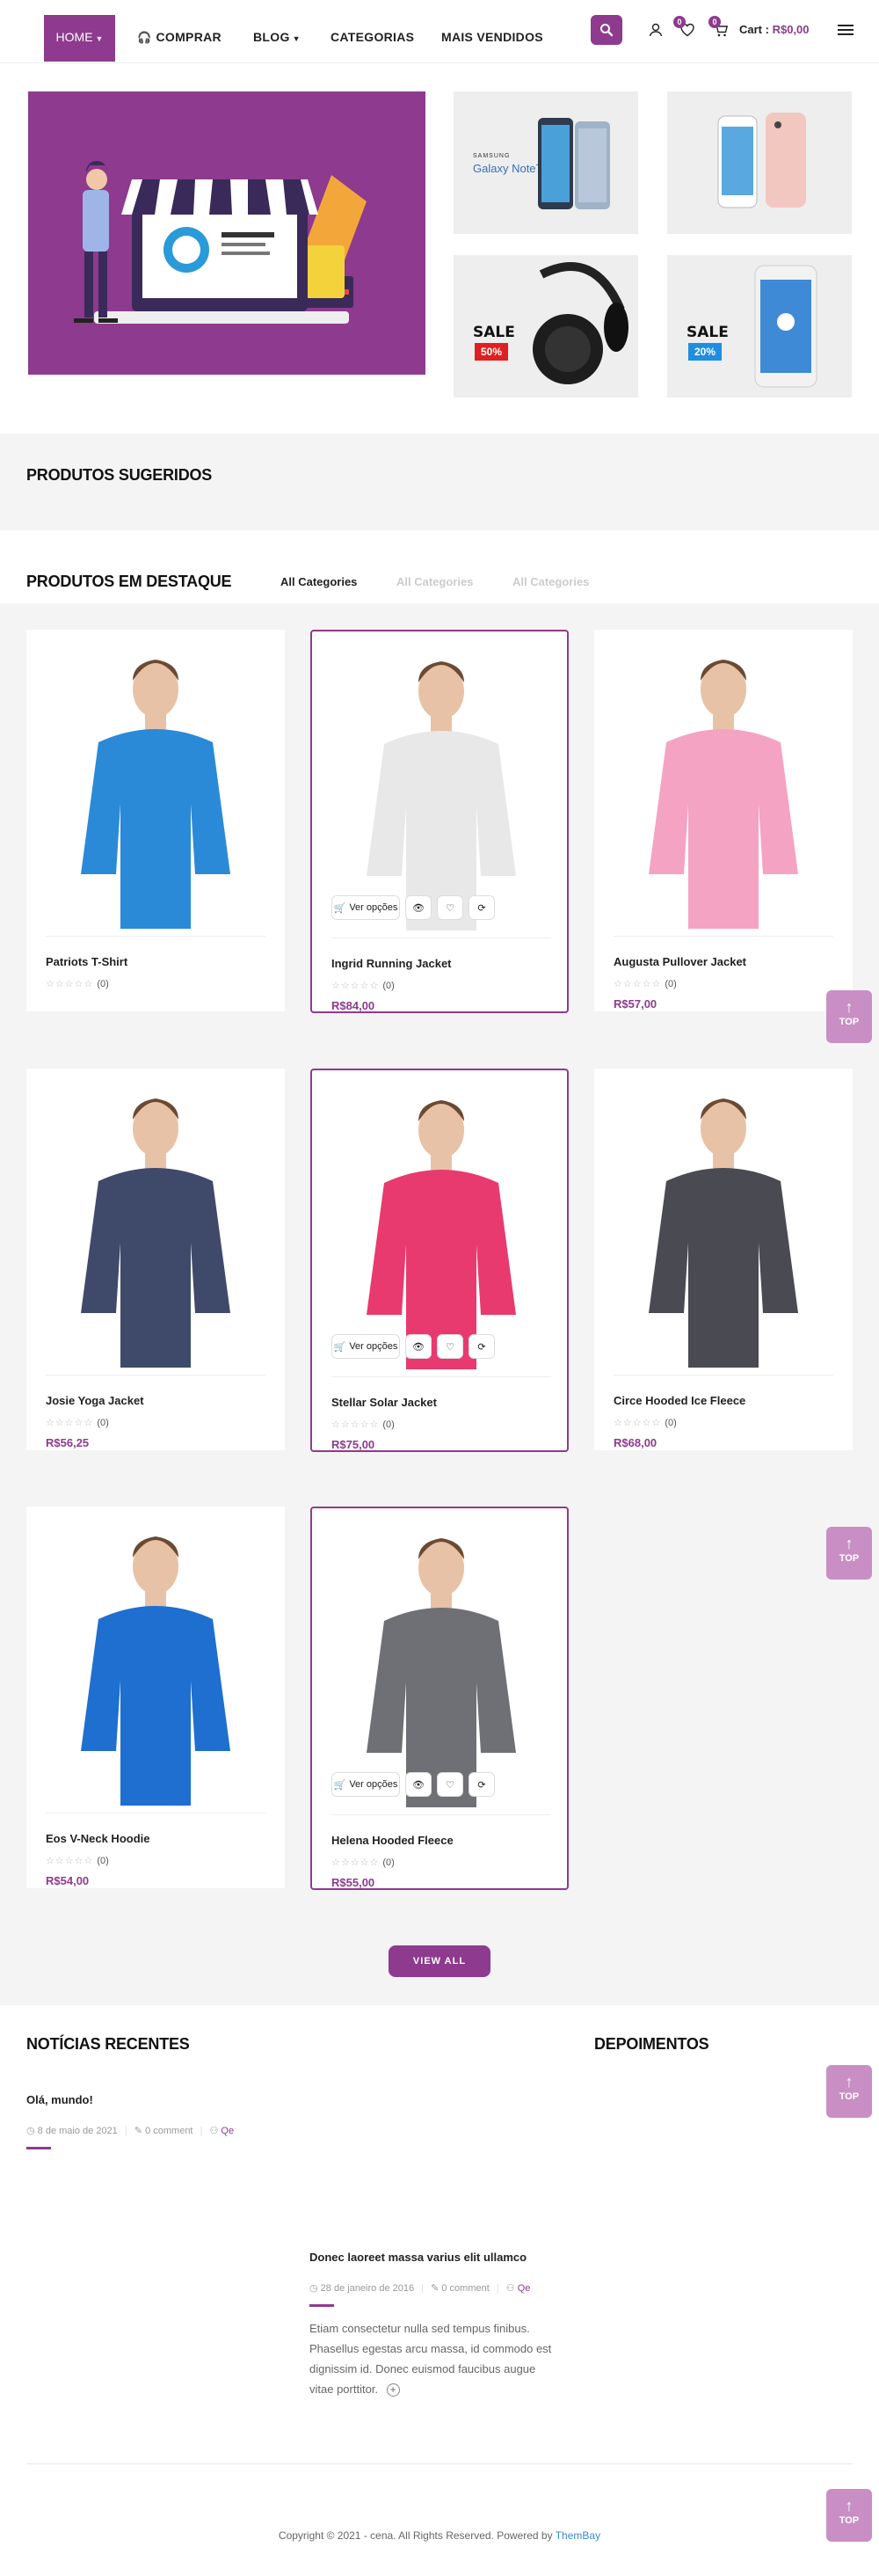  Describe the element at coordinates (679, 22) in the screenshot. I see `wishlist-count-badge: 0` at that location.